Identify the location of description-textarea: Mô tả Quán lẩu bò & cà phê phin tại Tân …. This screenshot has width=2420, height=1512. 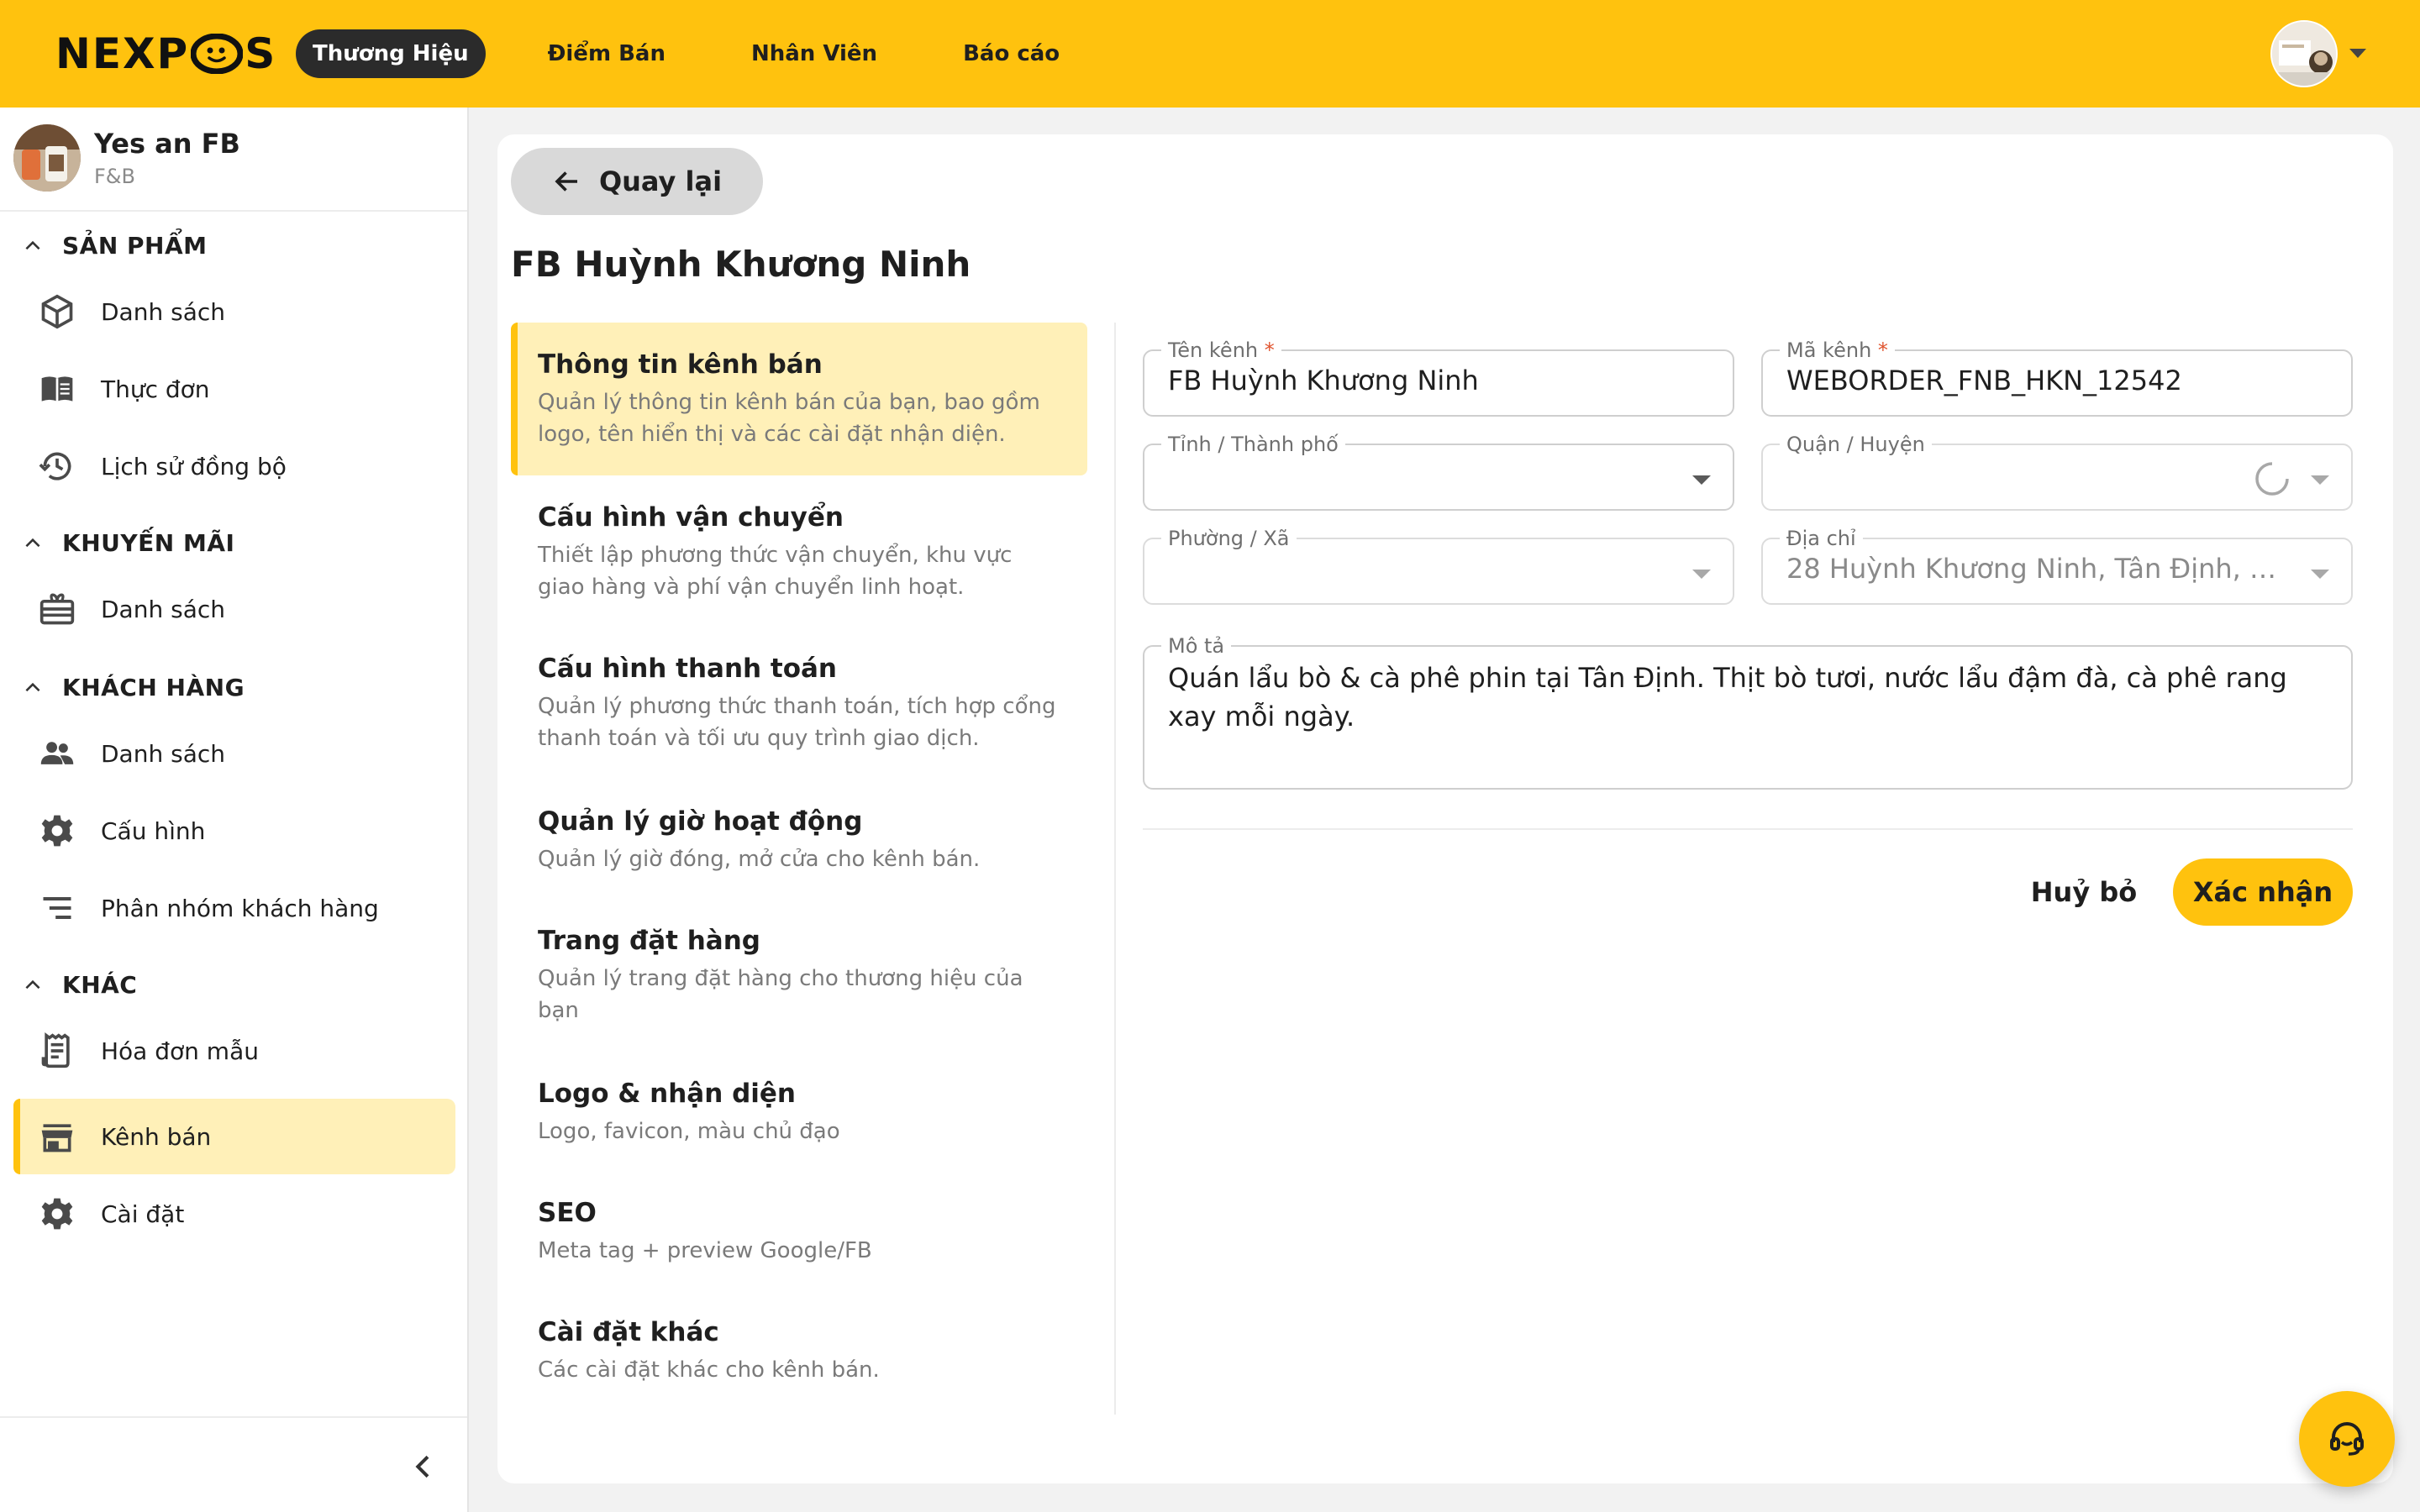
(1748, 712).